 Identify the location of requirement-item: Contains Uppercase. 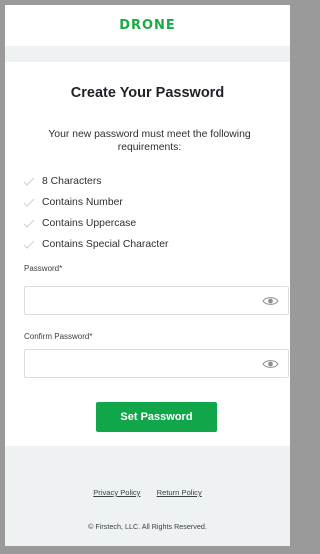
(151, 223).